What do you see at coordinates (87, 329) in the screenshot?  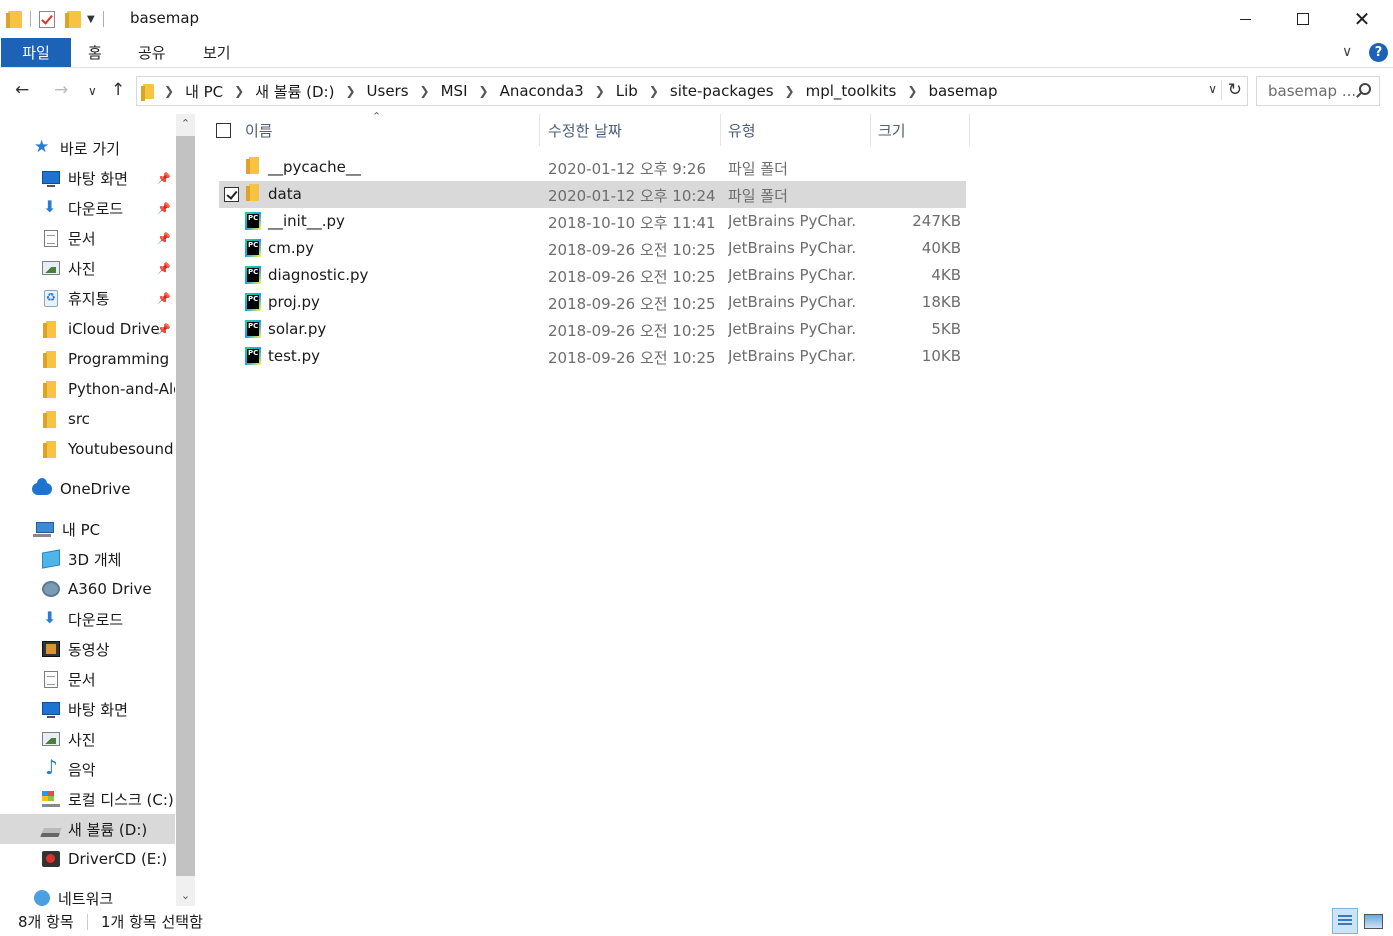 I see `nav-item-icloud-drive: iCloud Drive` at bounding box center [87, 329].